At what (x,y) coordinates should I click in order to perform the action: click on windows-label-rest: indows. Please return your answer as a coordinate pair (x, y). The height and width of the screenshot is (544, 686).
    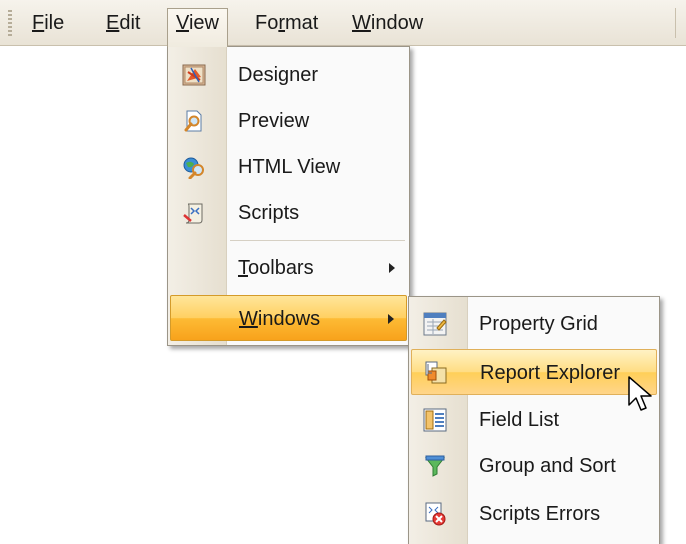
    Looking at the image, I should click on (289, 319).